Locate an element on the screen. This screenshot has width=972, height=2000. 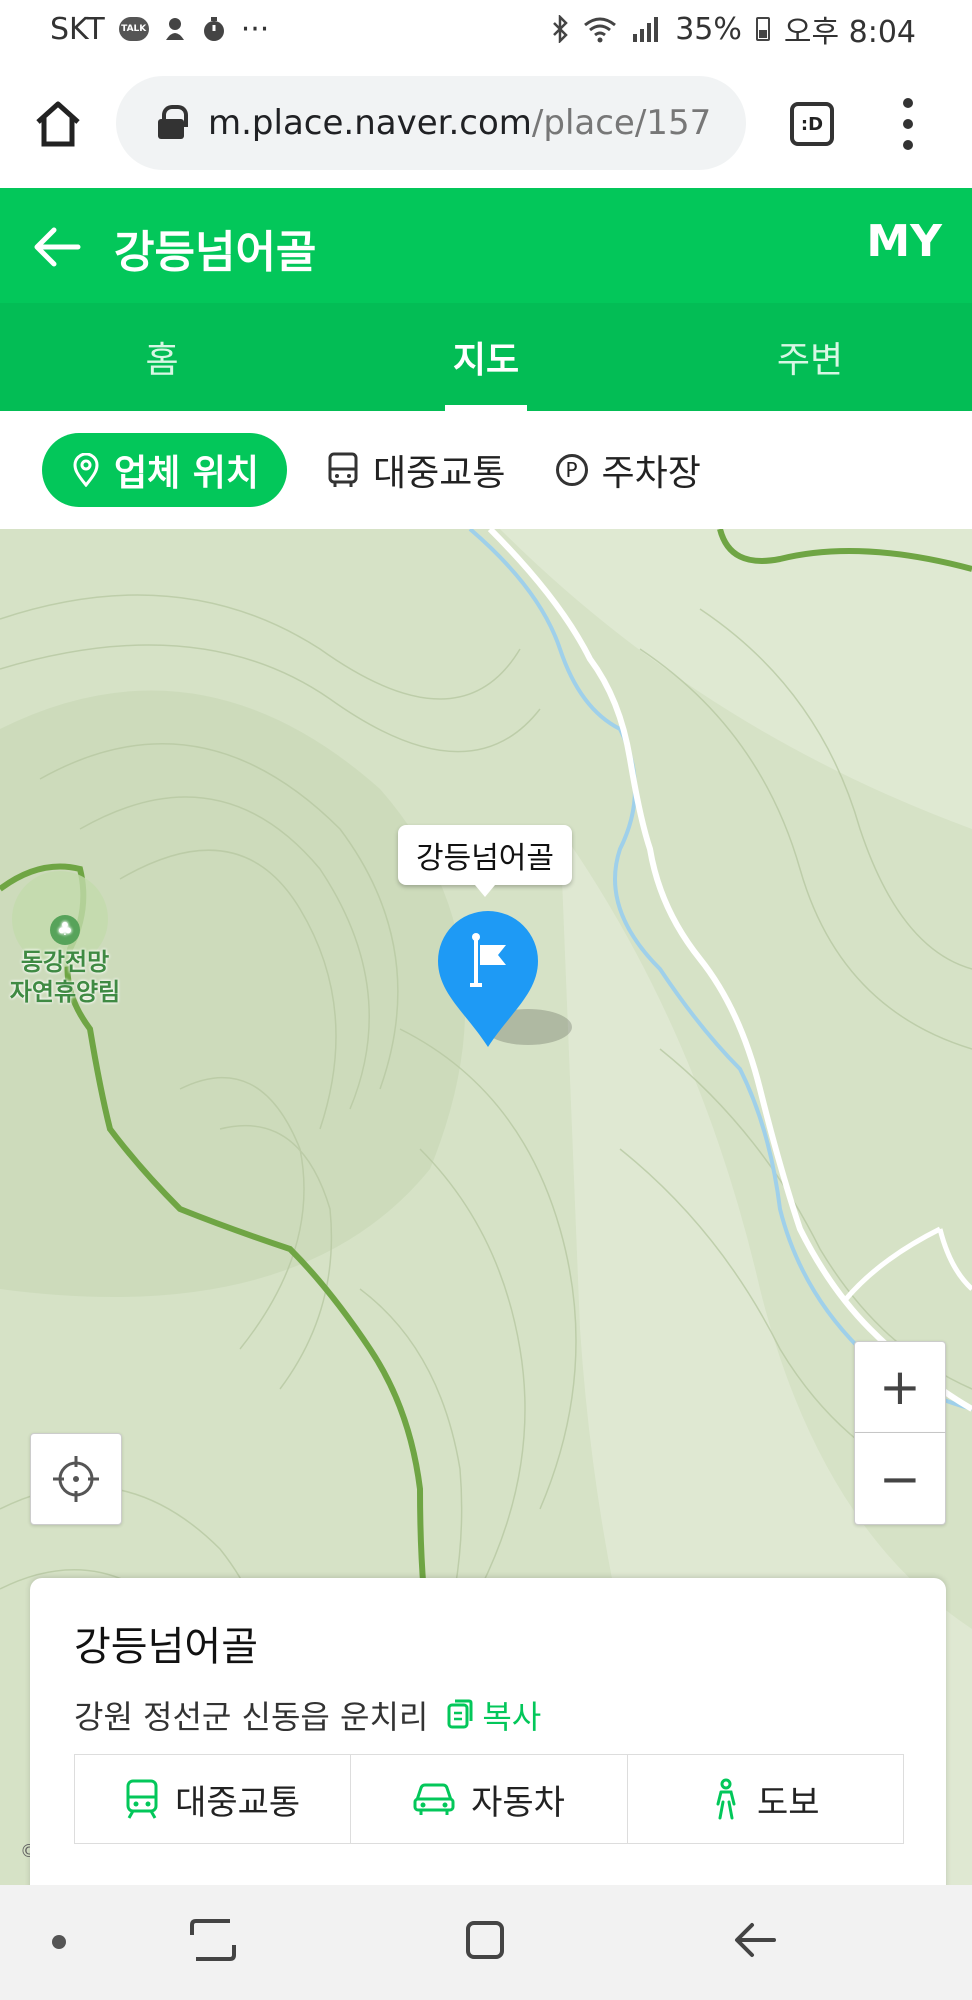
place-address-row: 강원 정선군 신동읍 운치리 복사 is located at coordinates (488, 1715).